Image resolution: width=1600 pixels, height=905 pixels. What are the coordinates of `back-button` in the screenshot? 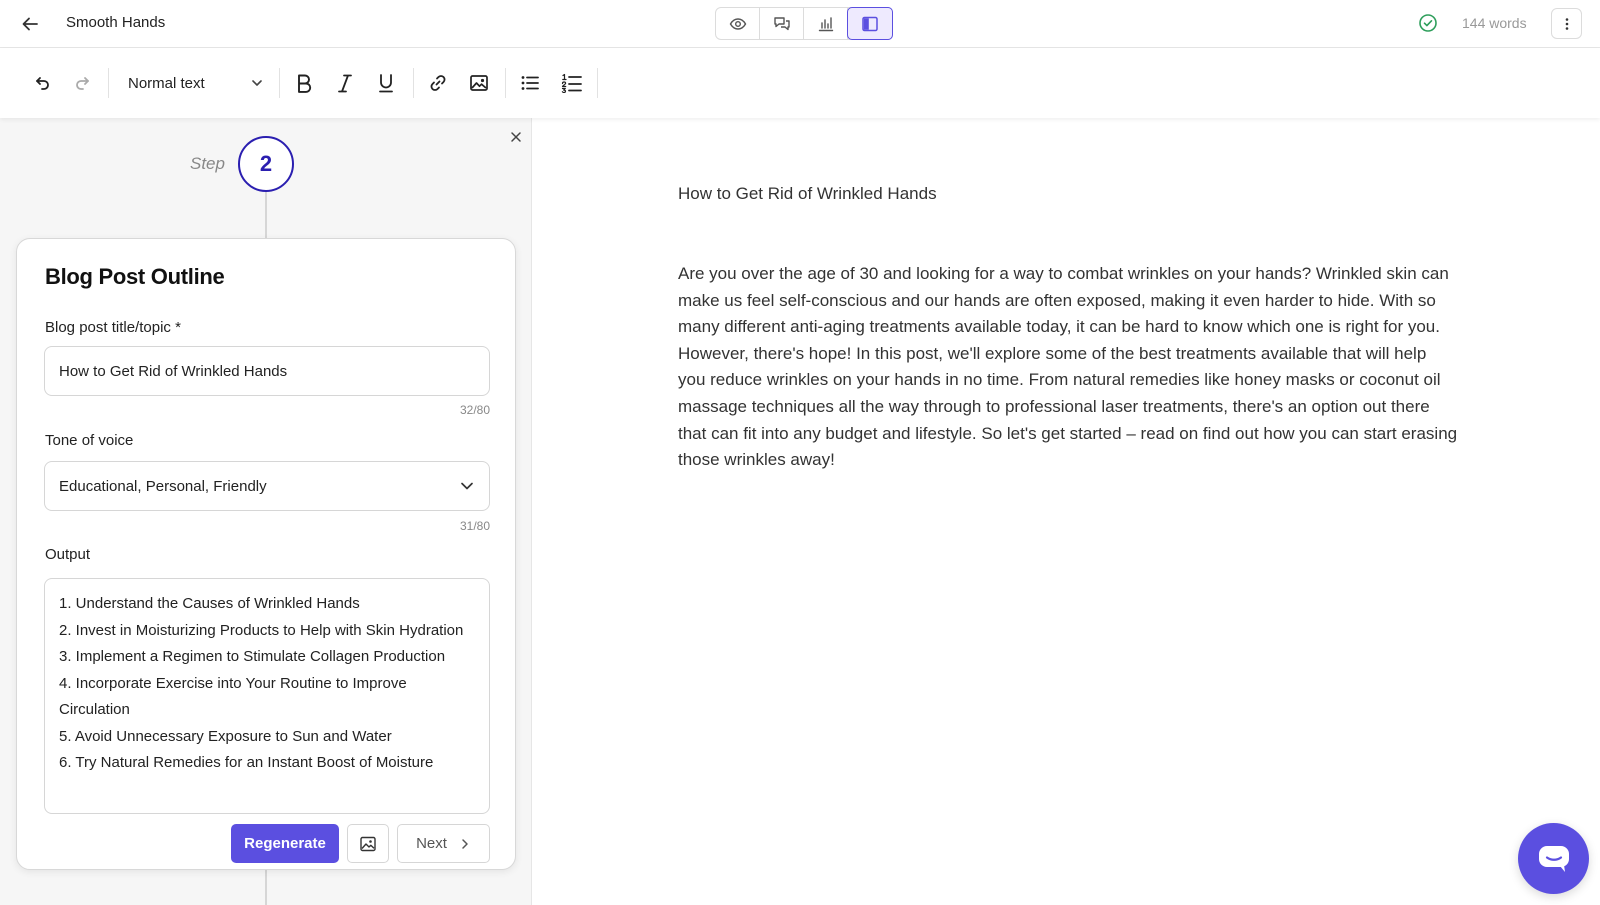 It's located at (30, 24).